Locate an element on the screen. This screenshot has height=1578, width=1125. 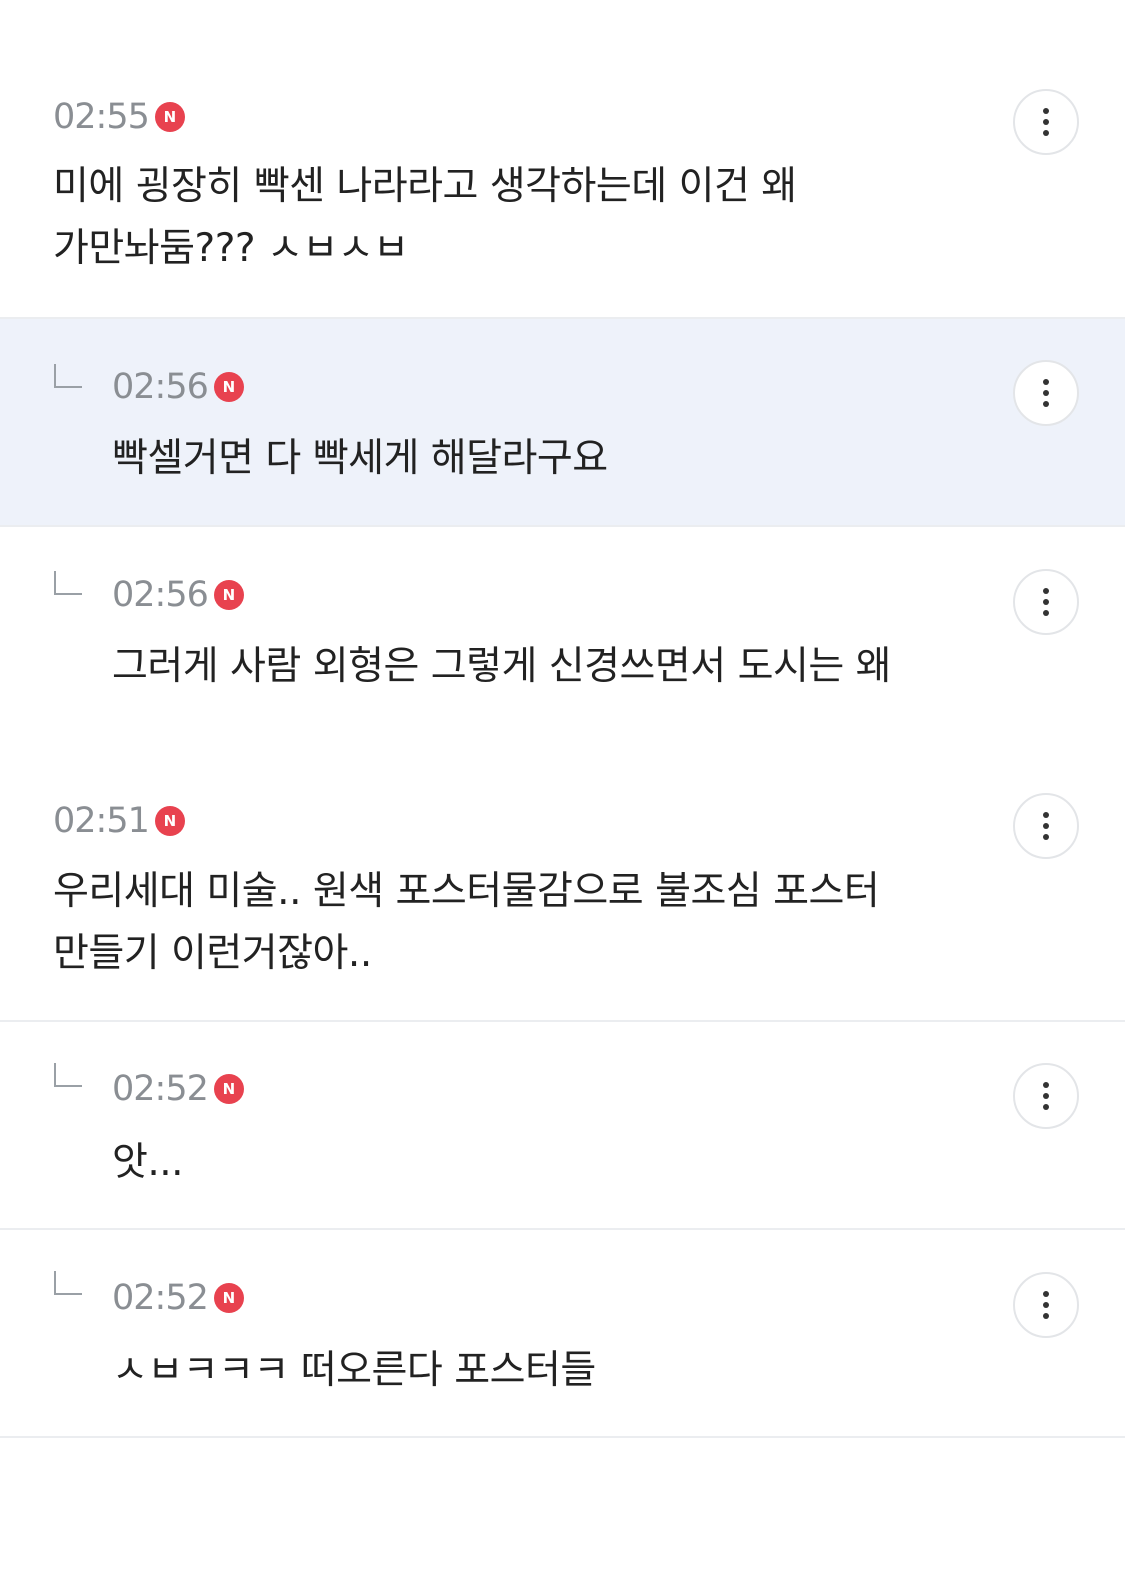
comment-text: 우리세대 미술.. 원색 포스터물감으로 불조심 포스터 만들기 이런거잖아.. is located at coordinates (466, 922).